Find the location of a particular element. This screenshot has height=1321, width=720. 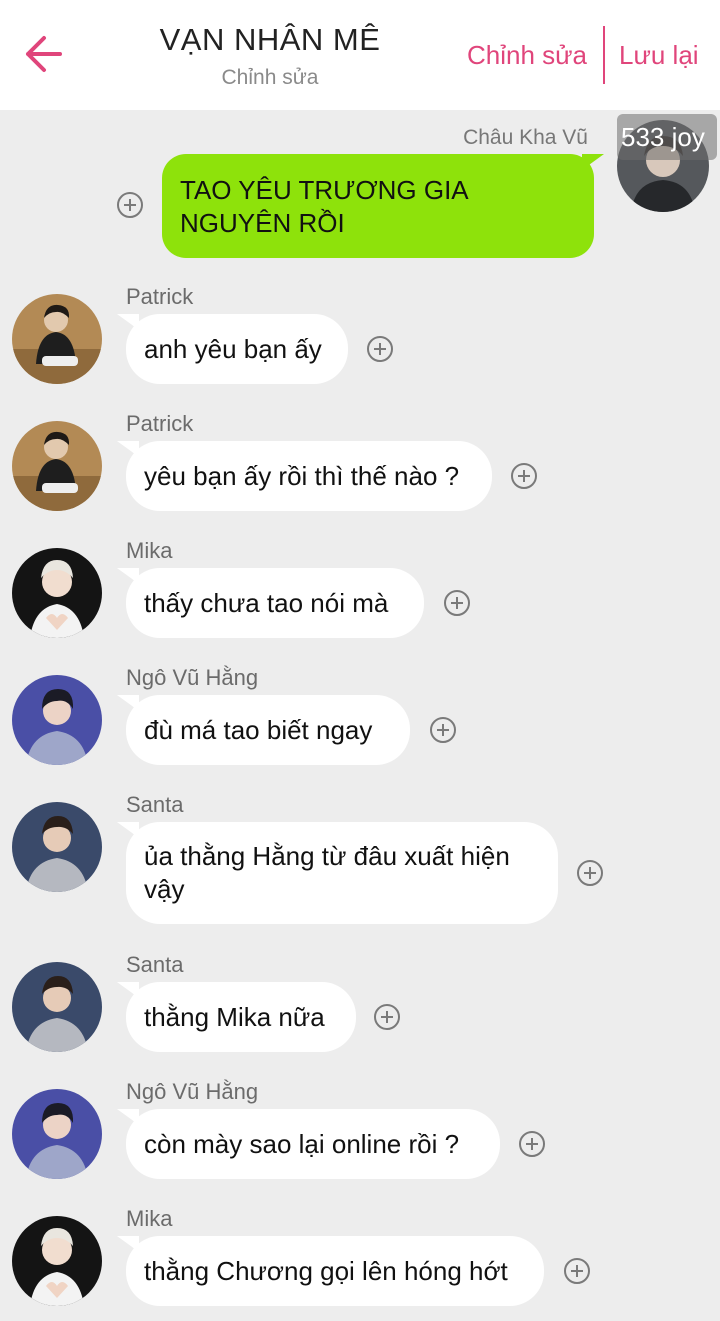

message-bubble: TAO YÊU TRƯƠNG GIA NGUYÊN RỒI is located at coordinates (383, 206).